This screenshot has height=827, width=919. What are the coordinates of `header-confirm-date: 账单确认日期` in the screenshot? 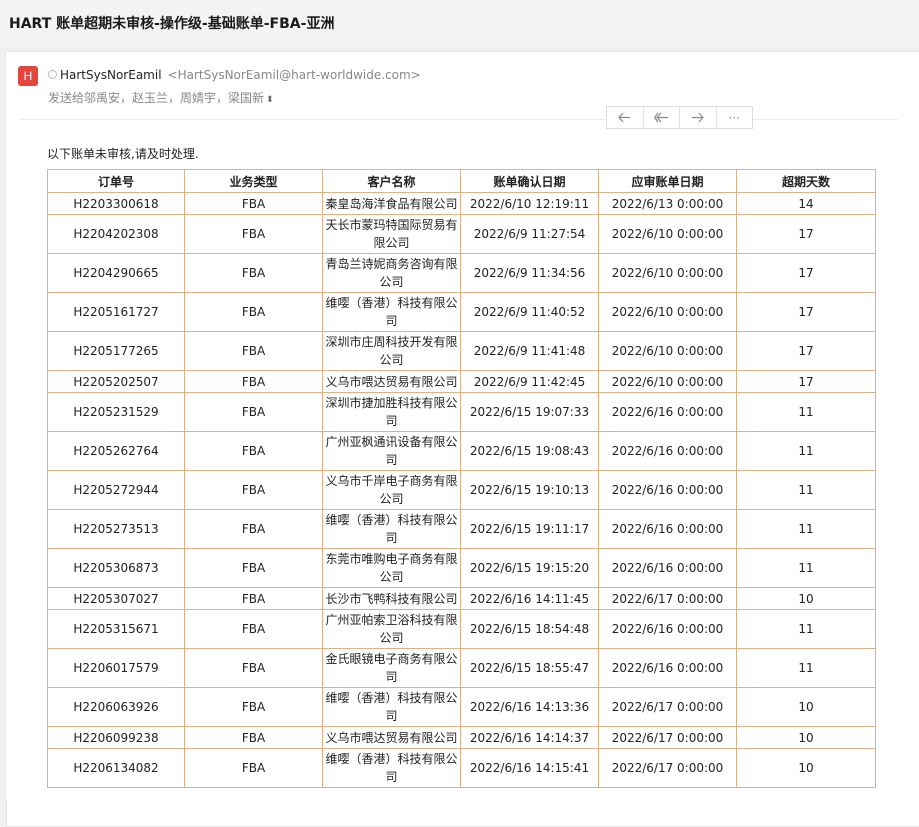 It's located at (529, 181).